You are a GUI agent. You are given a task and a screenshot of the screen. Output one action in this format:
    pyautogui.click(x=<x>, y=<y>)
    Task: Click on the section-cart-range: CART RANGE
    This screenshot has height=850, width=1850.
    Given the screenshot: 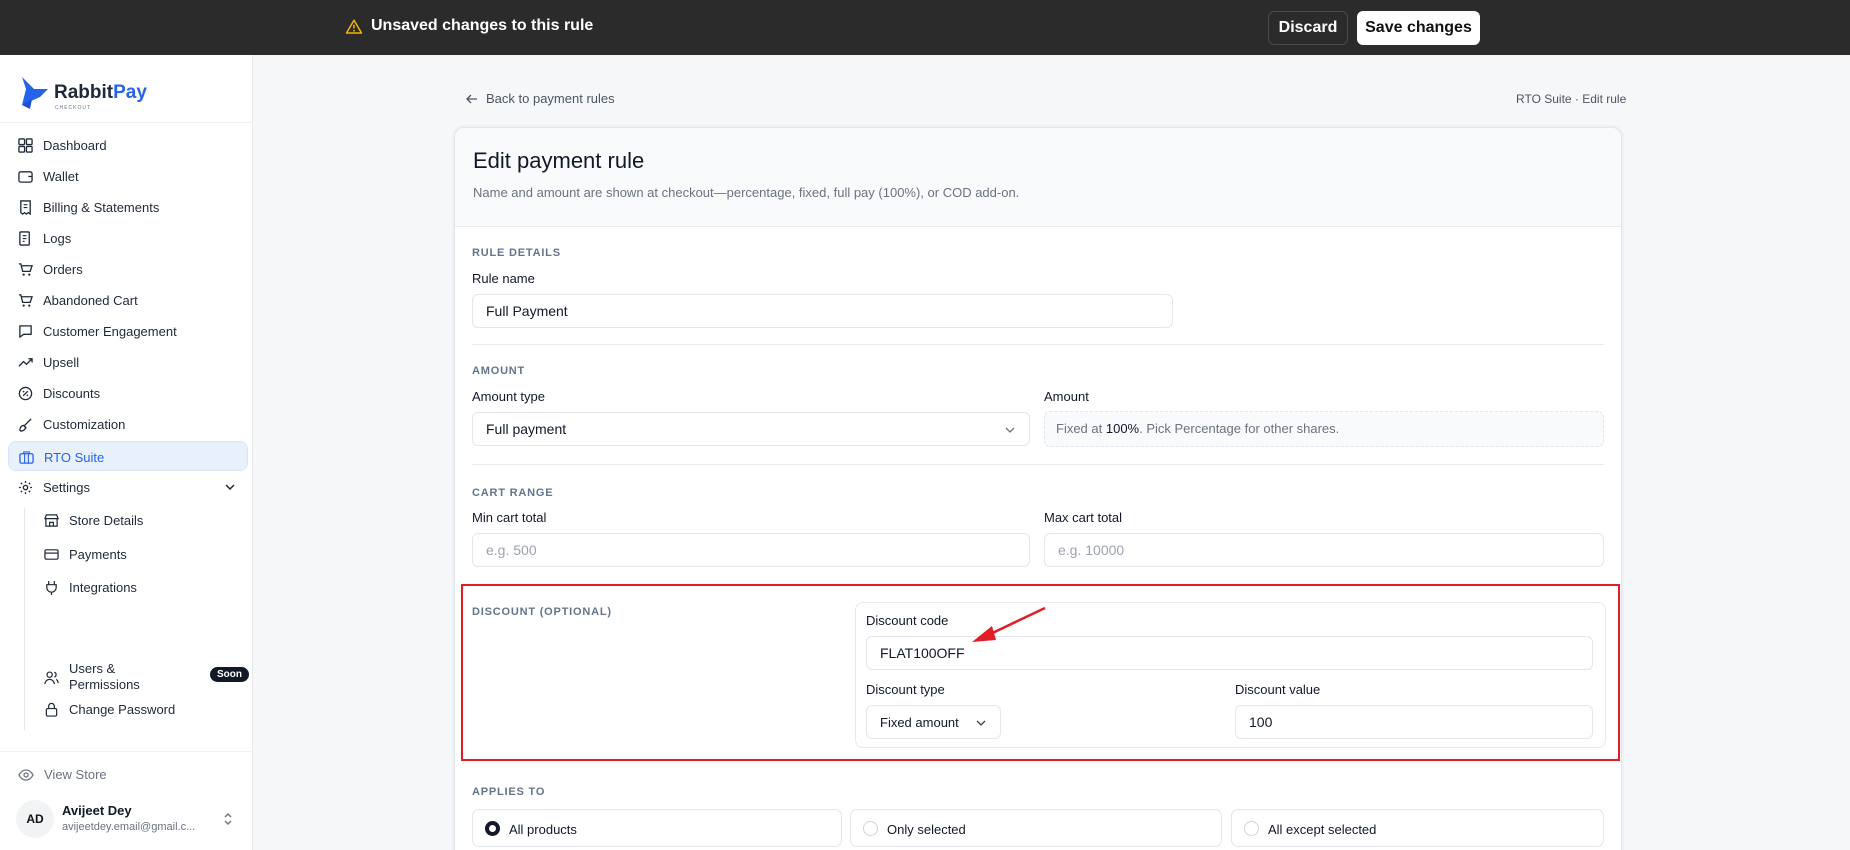 What is the action you would take?
    pyautogui.click(x=513, y=493)
    